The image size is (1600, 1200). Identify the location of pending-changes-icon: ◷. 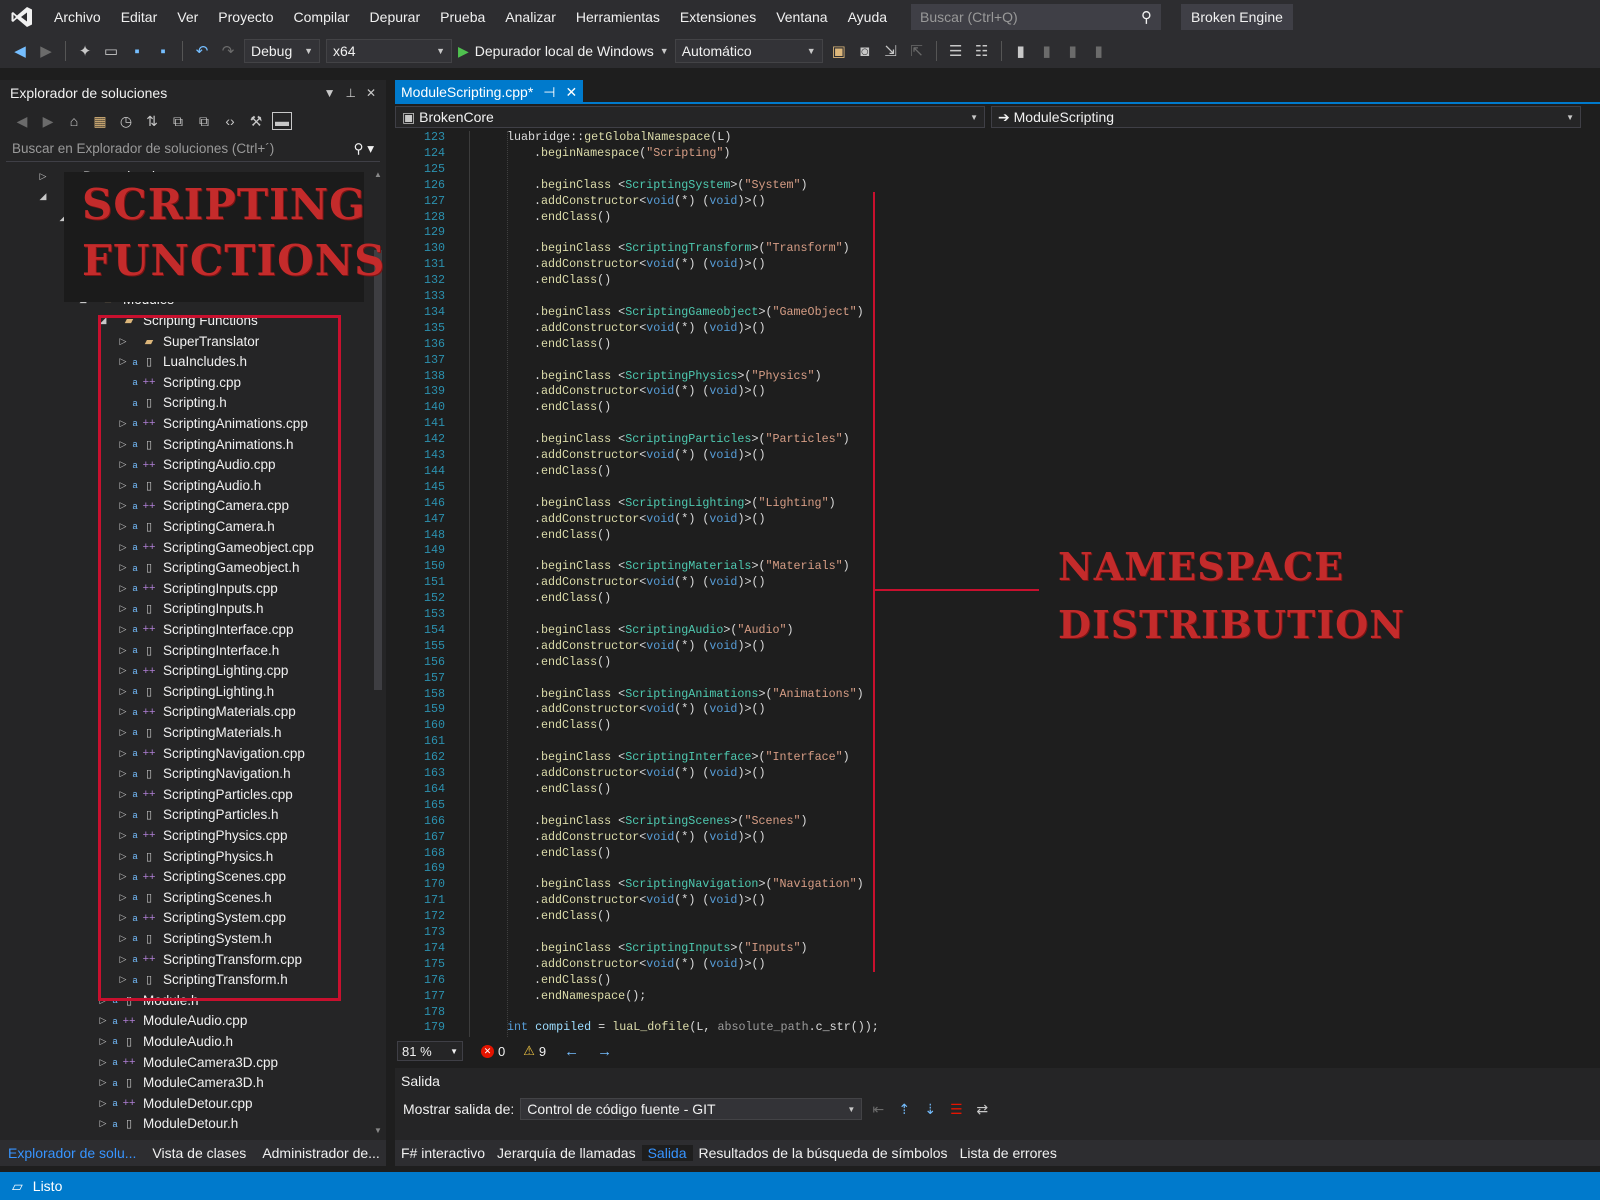
(126, 121).